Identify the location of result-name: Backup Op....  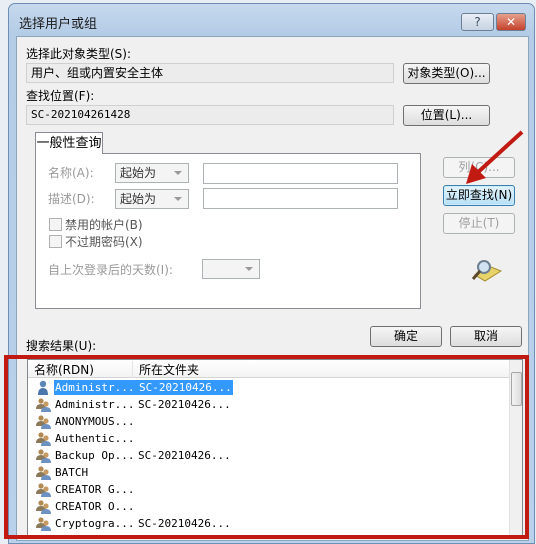
(95, 455).